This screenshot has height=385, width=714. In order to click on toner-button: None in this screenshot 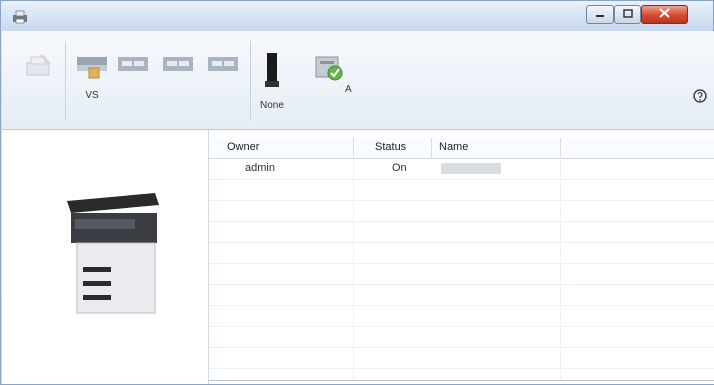, I will do `click(272, 81)`.